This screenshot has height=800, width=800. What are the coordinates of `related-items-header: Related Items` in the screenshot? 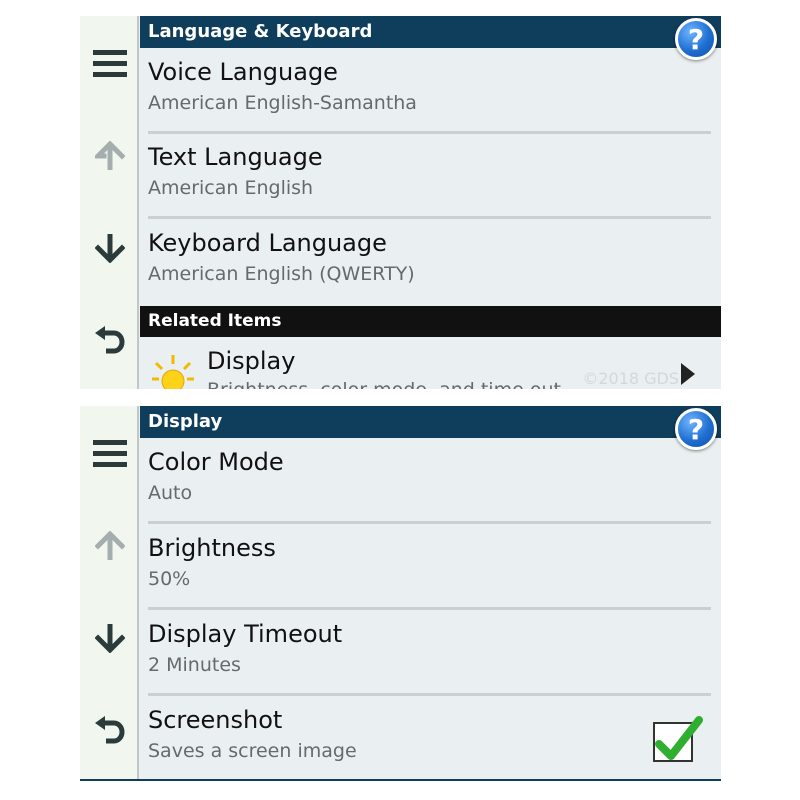 It's located at (430, 321).